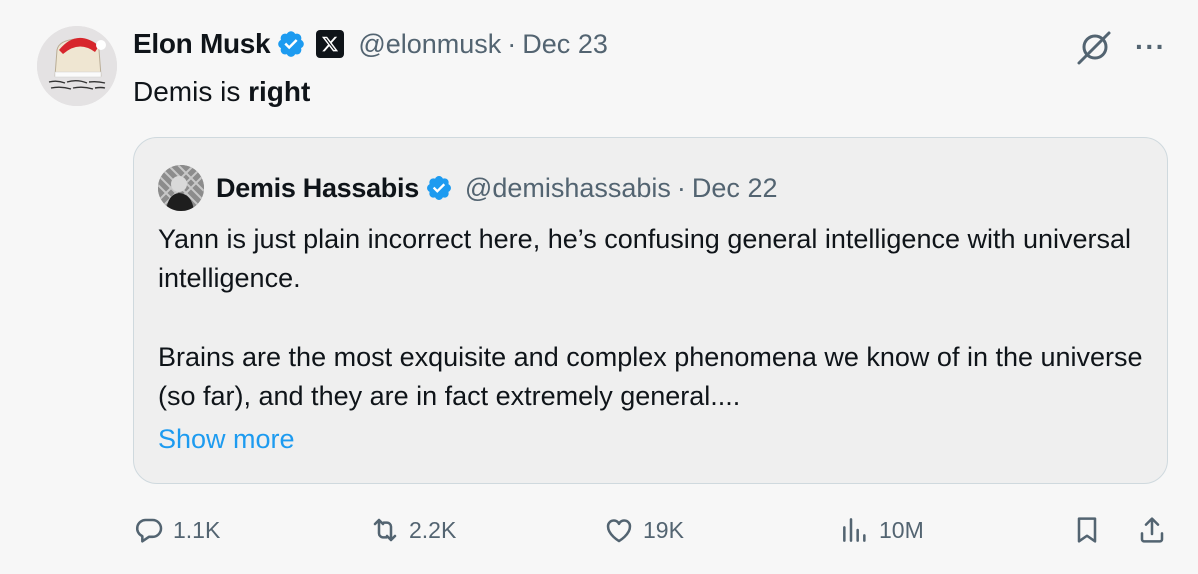 The image size is (1198, 574). What do you see at coordinates (568, 188) in the screenshot?
I see `quoted-author-handle: @demishassabis` at bounding box center [568, 188].